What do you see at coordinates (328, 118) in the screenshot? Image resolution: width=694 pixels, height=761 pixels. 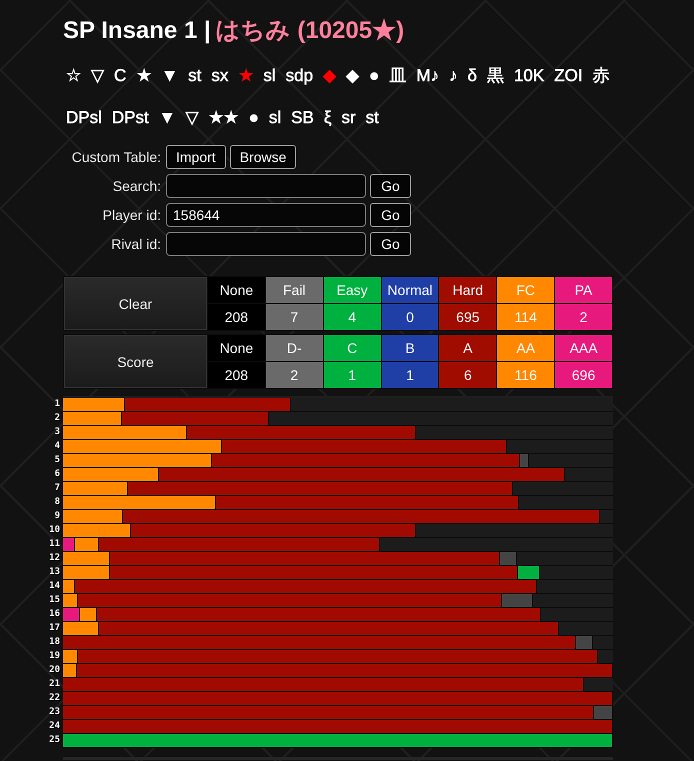 I see `table-link: ξ` at bounding box center [328, 118].